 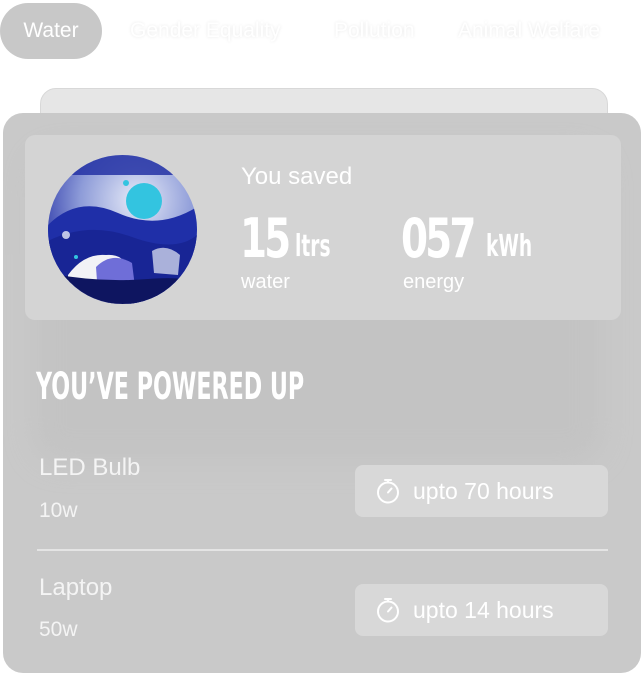 I want to click on device-name: Laptop, so click(x=76, y=587).